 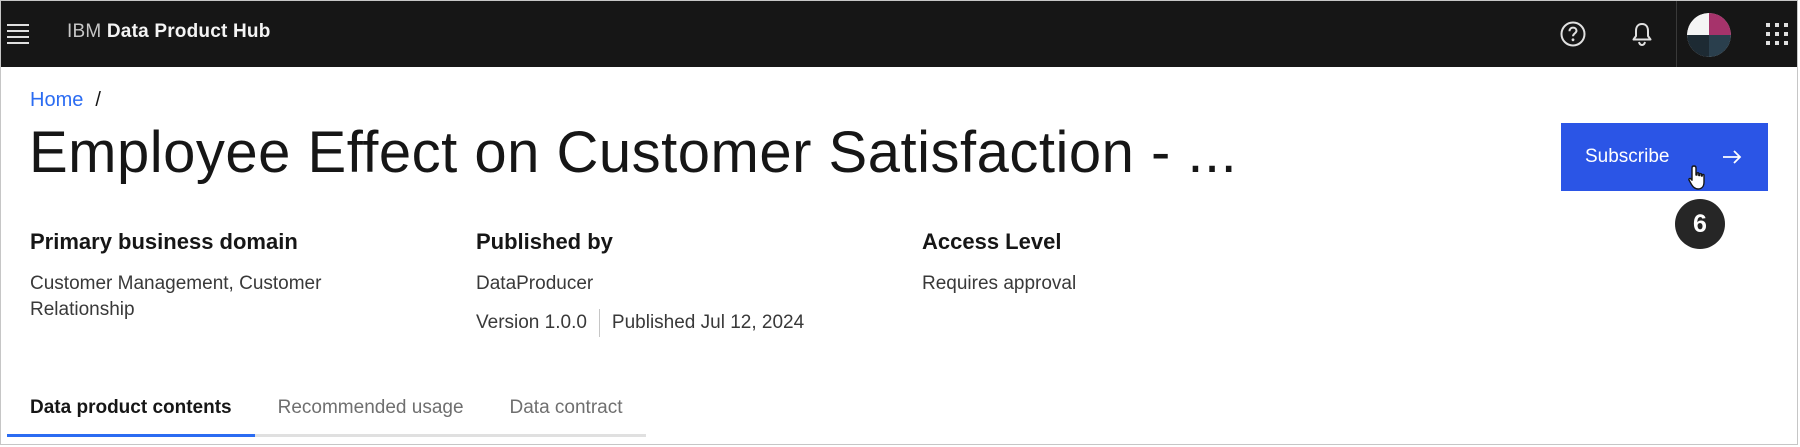 What do you see at coordinates (1676, 34) in the screenshot?
I see `header-divider` at bounding box center [1676, 34].